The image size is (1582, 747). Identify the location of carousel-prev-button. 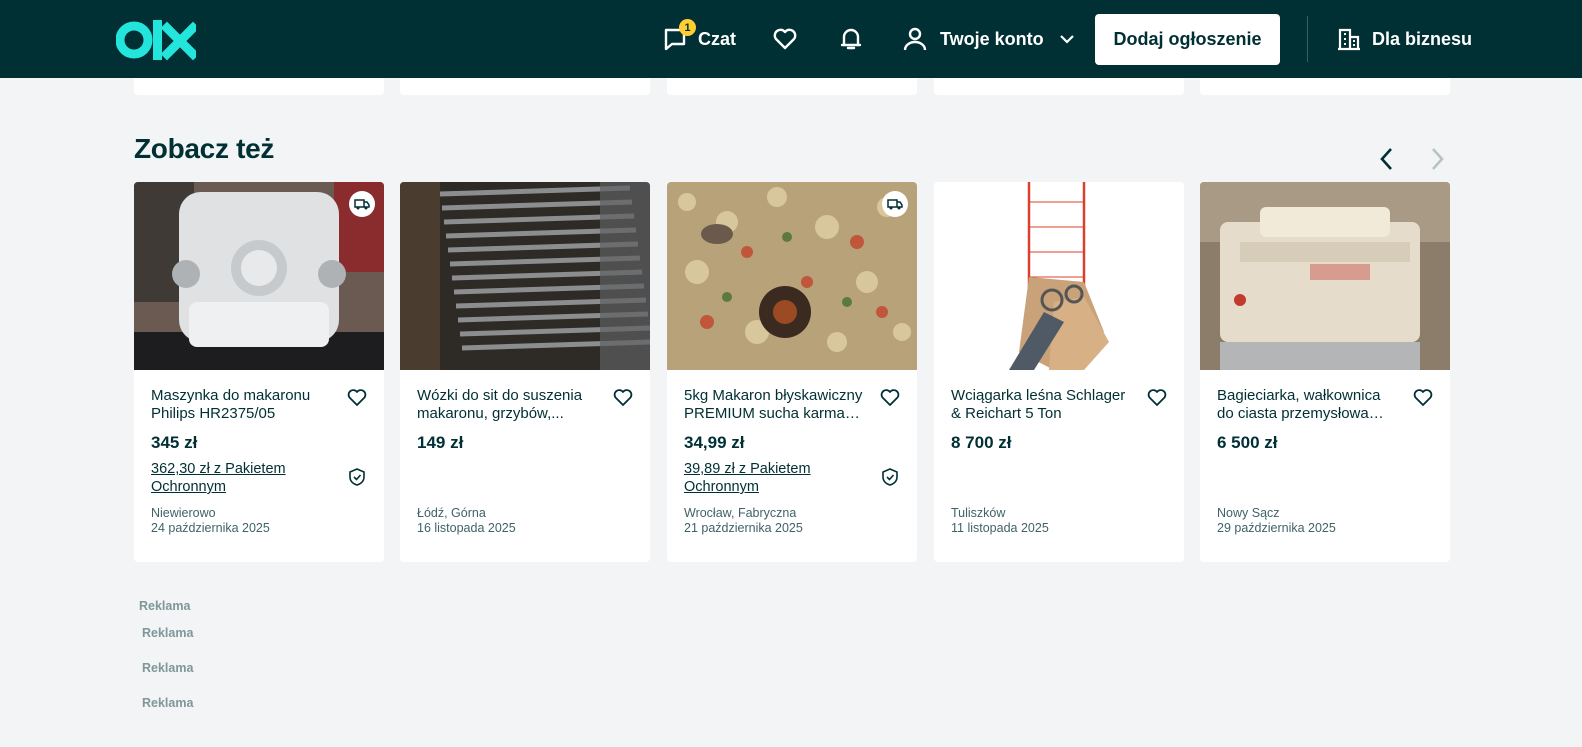
(1387, 161).